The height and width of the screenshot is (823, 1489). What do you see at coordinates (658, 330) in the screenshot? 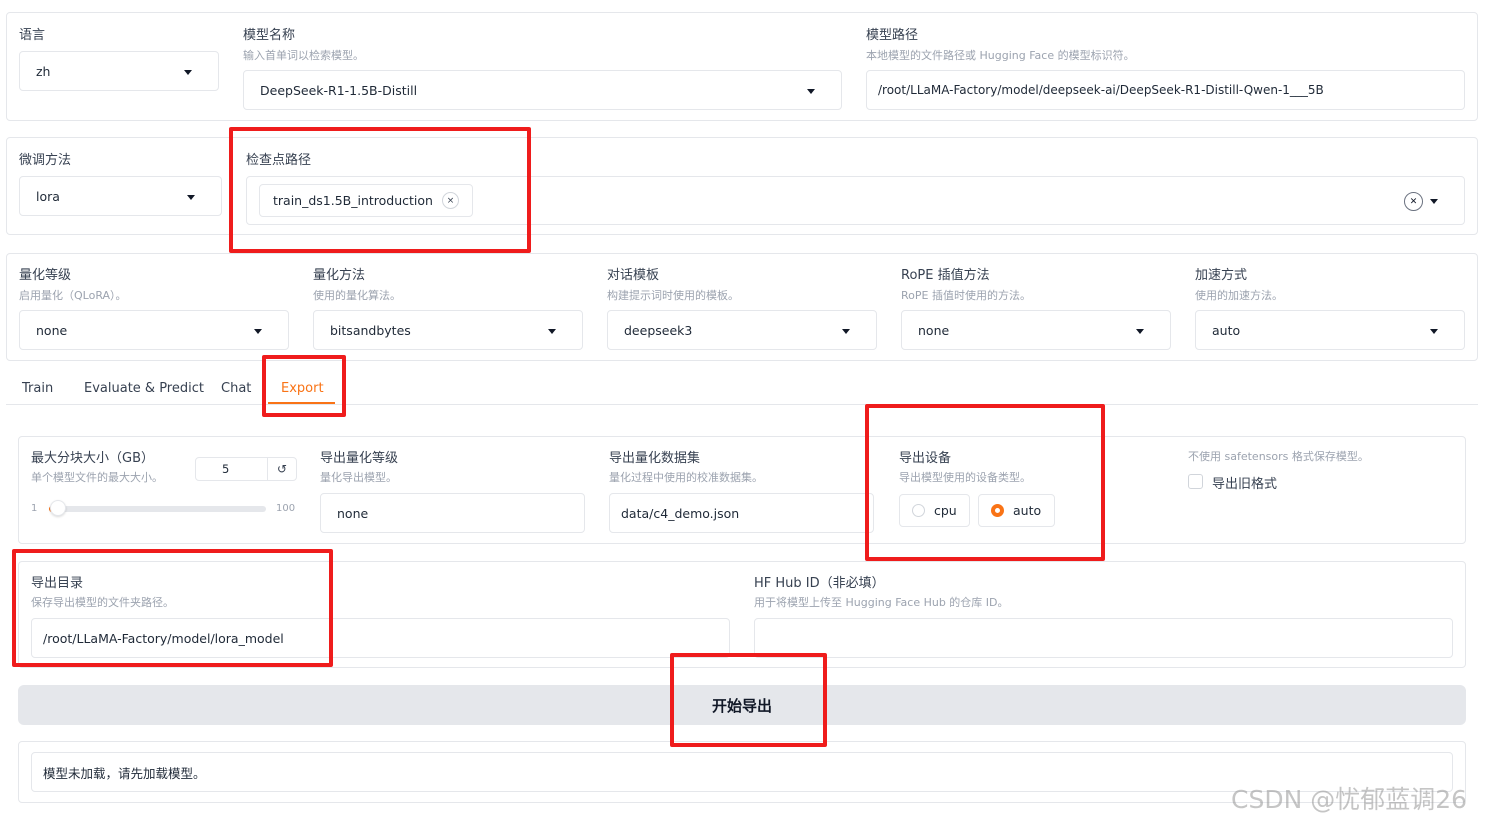
I see `template-value: deepseek3` at bounding box center [658, 330].